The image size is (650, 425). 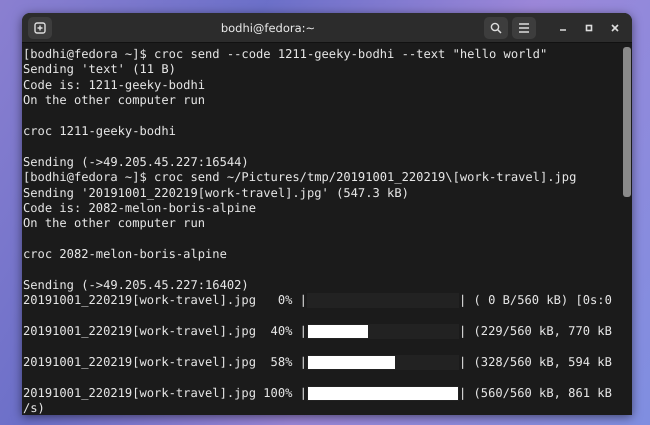 What do you see at coordinates (615, 28) in the screenshot?
I see `close-icon` at bounding box center [615, 28].